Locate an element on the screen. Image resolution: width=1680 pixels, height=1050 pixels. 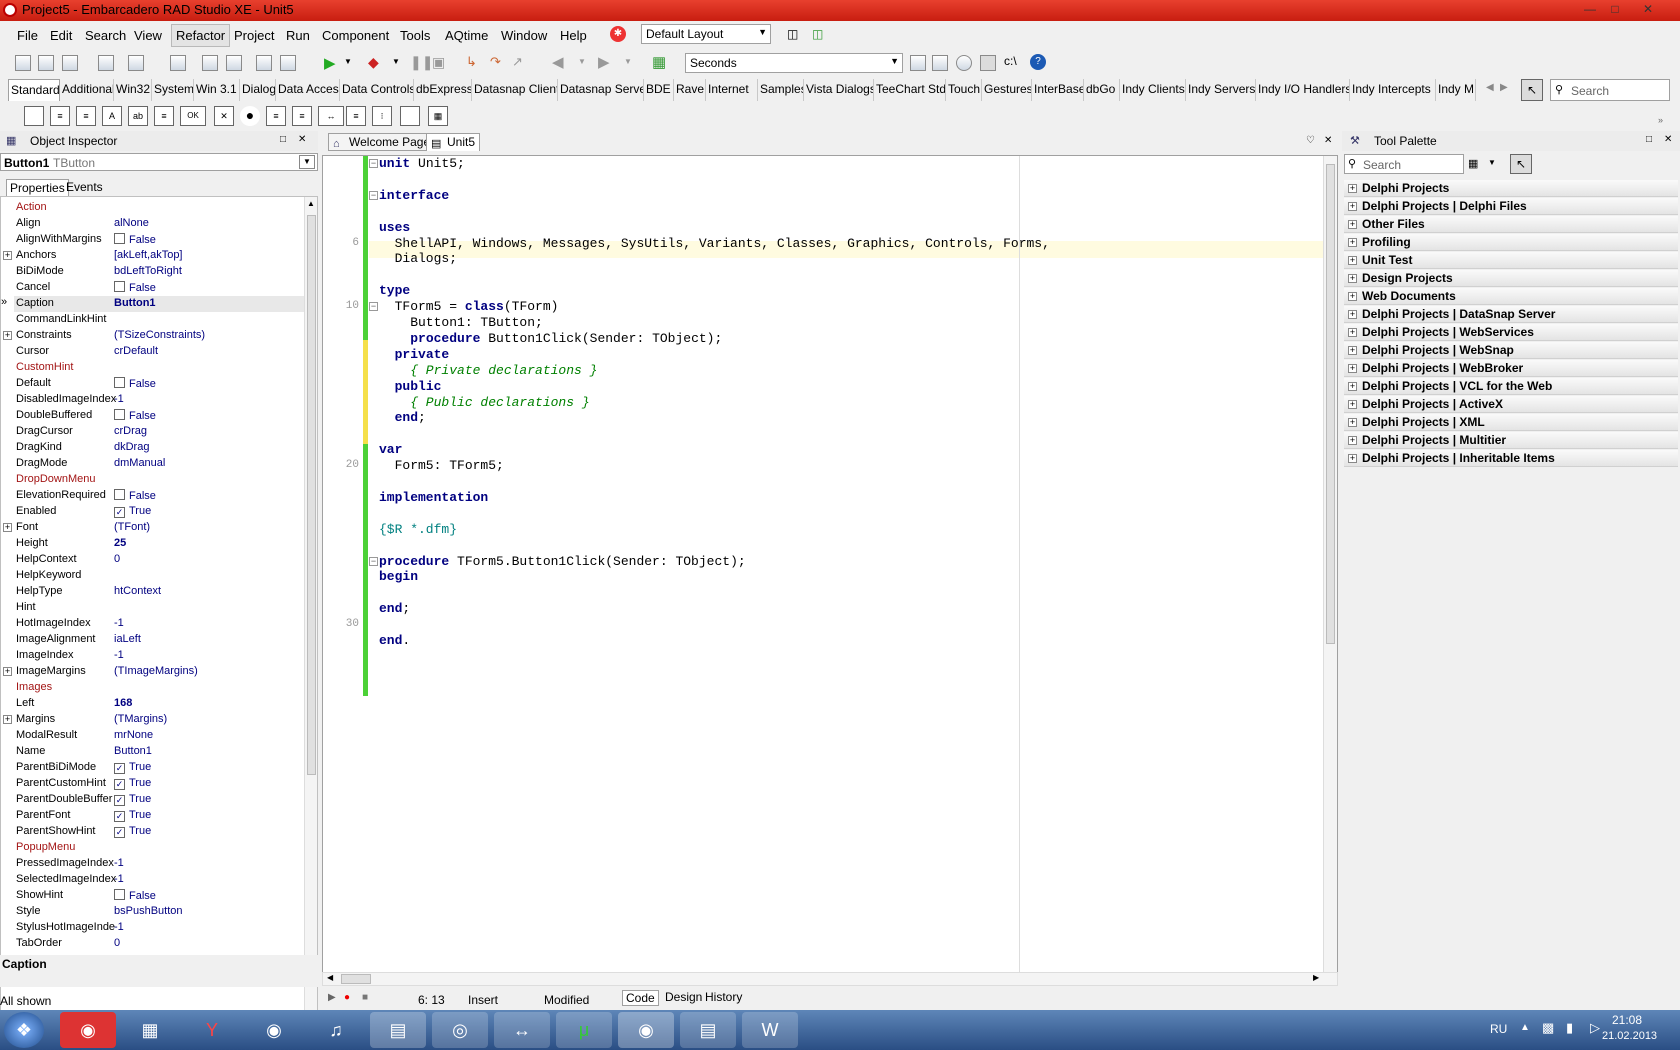
new-items-icon is located at coordinates (106, 63).